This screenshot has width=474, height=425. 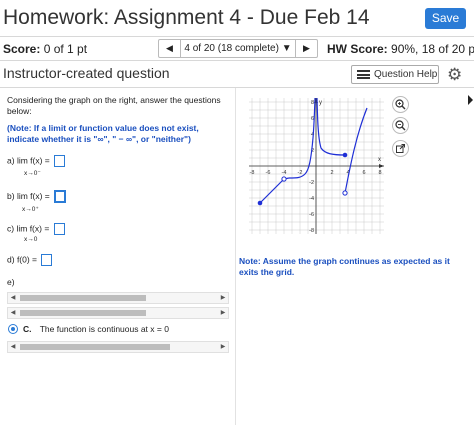 I want to click on zoom-in-icon, so click(x=400, y=104).